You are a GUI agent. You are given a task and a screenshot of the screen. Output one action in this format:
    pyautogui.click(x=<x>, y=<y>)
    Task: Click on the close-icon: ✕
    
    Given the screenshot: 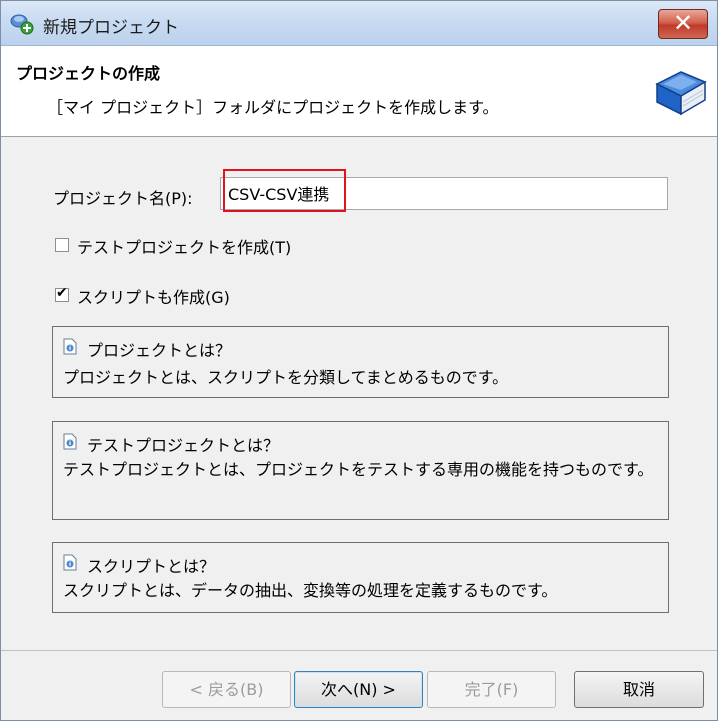 What is the action you would take?
    pyautogui.click(x=683, y=23)
    